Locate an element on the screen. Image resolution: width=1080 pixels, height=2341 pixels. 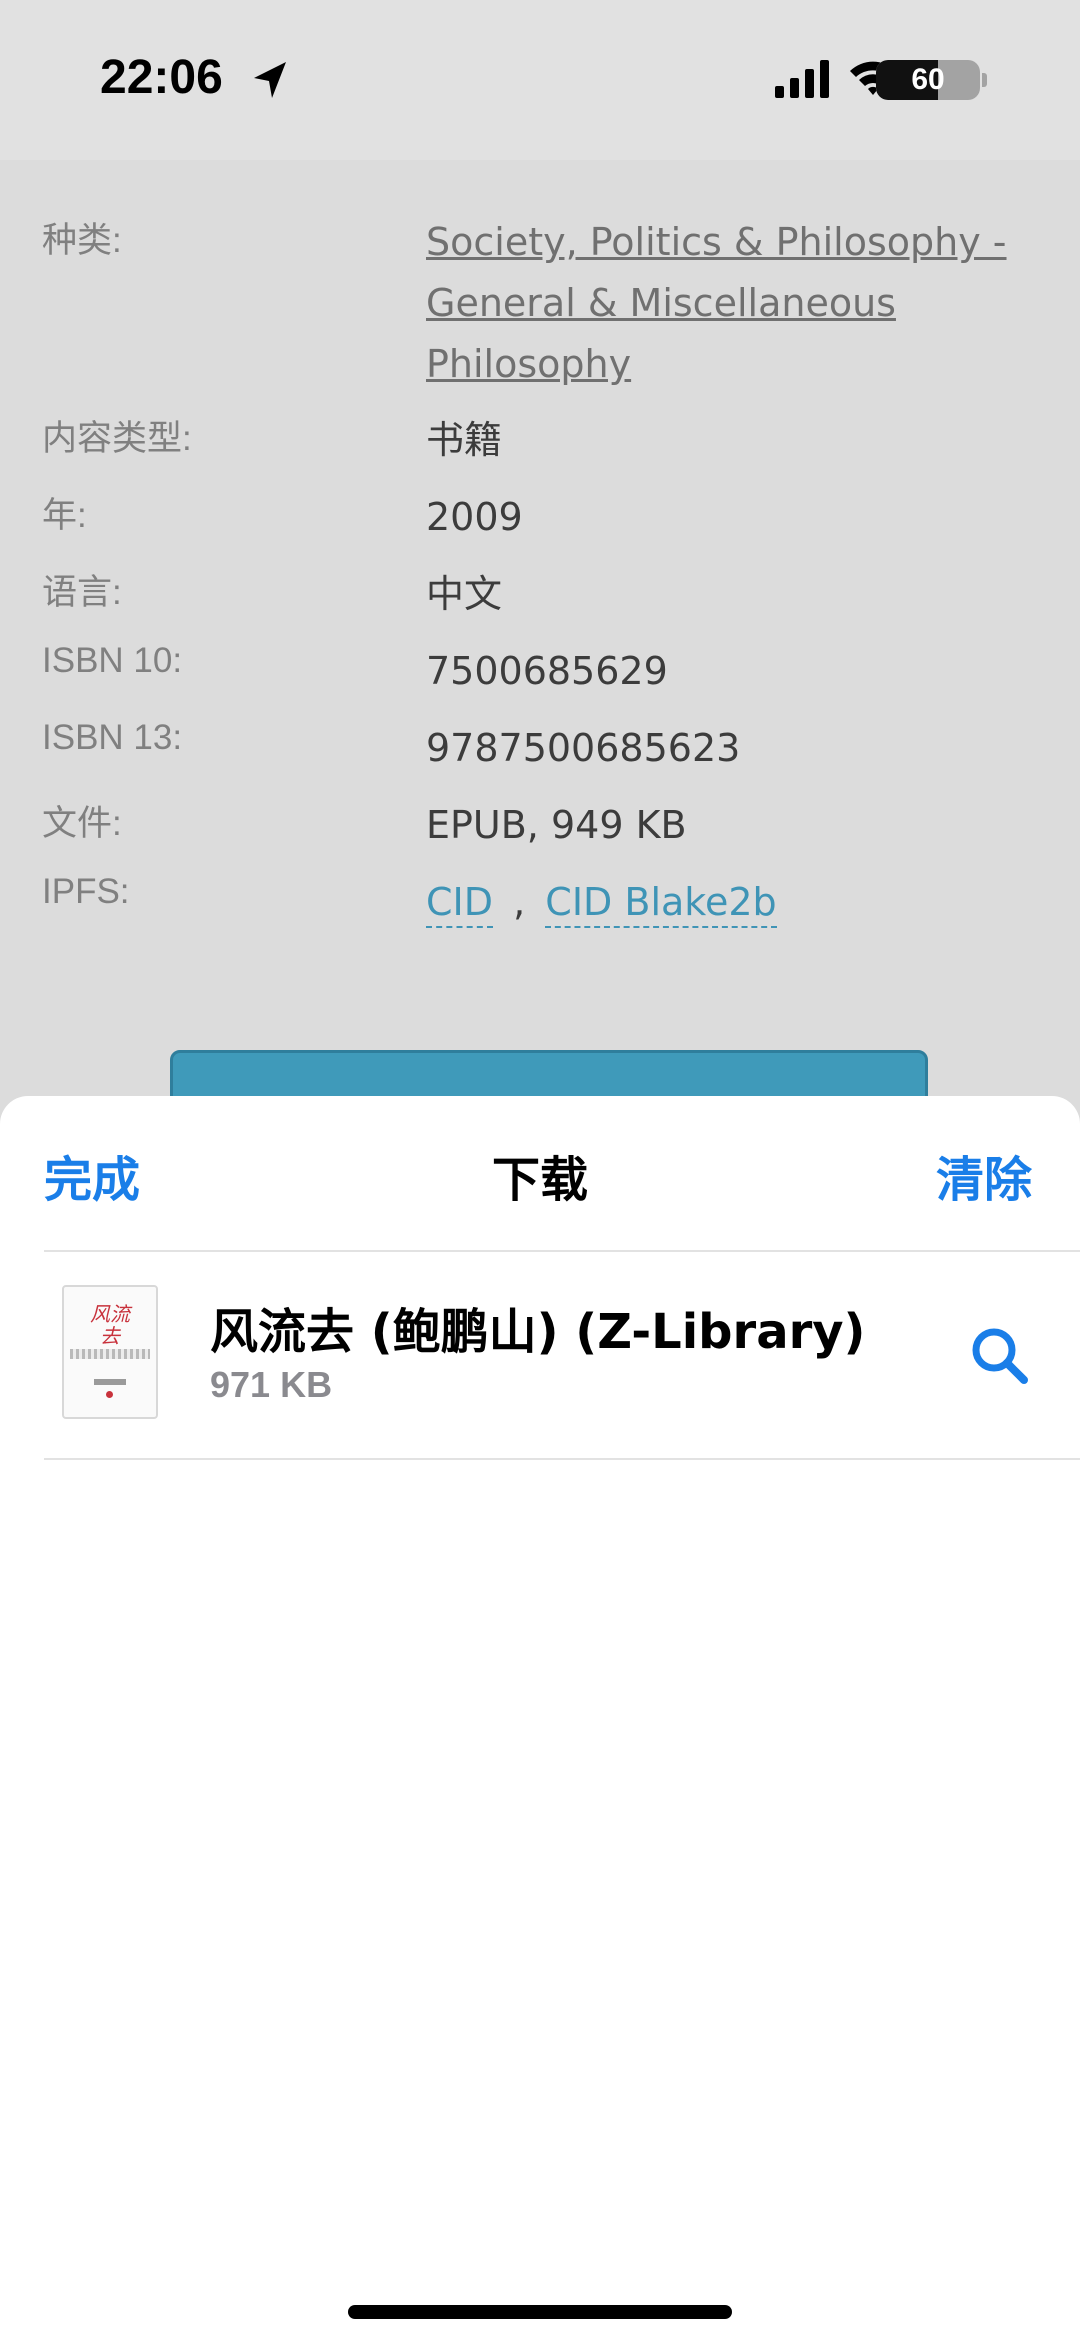
signal-icon is located at coordinates (802, 79).